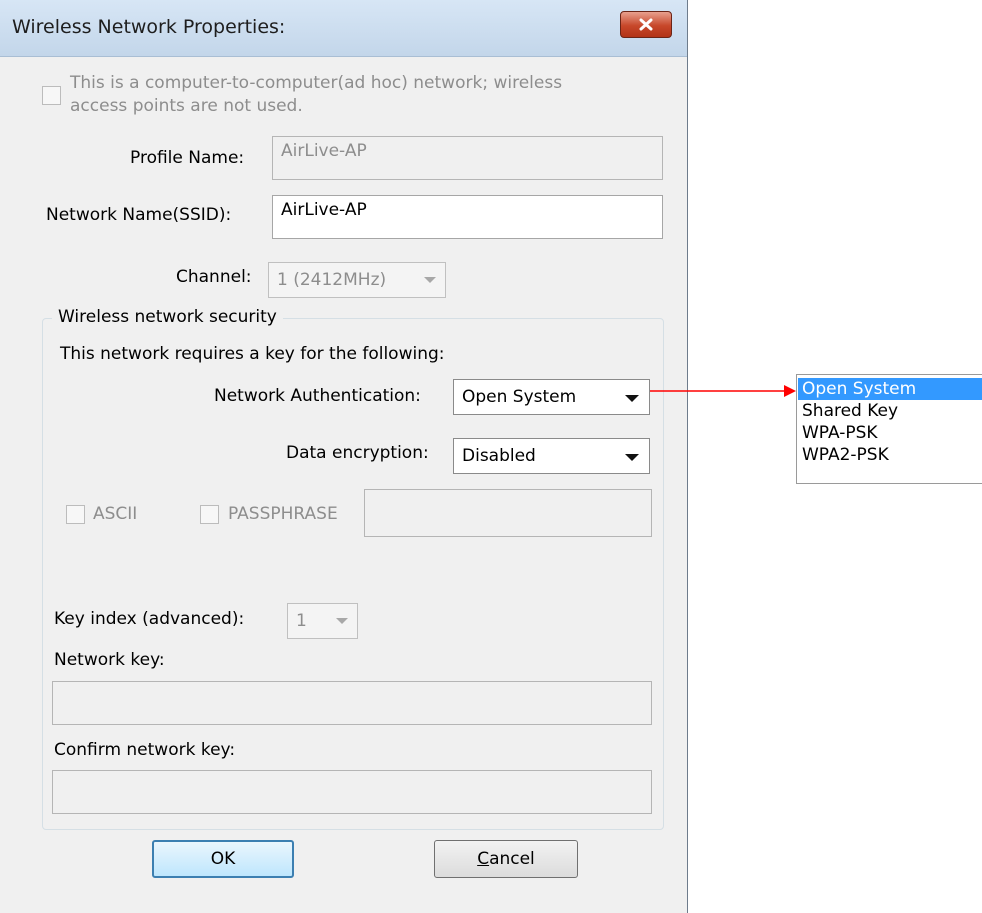 The image size is (982, 913). I want to click on option-shared-key: Shared Key, so click(890, 411).